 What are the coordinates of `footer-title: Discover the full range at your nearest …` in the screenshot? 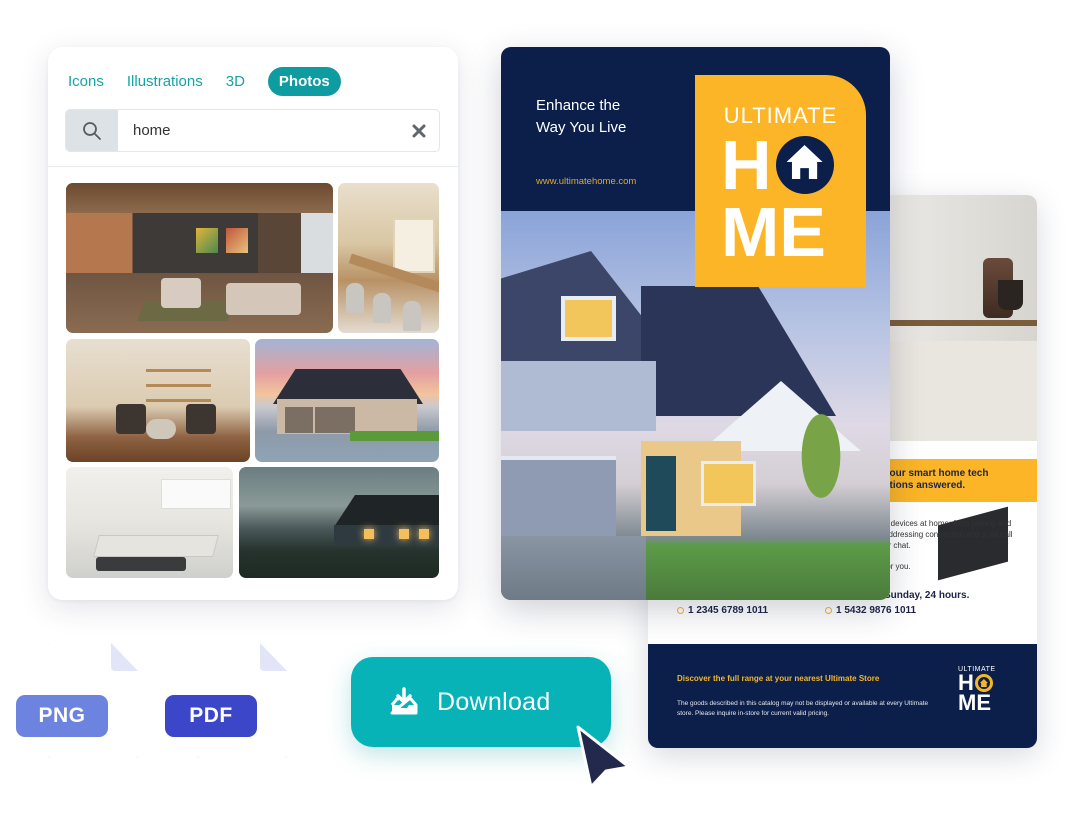 It's located at (778, 678).